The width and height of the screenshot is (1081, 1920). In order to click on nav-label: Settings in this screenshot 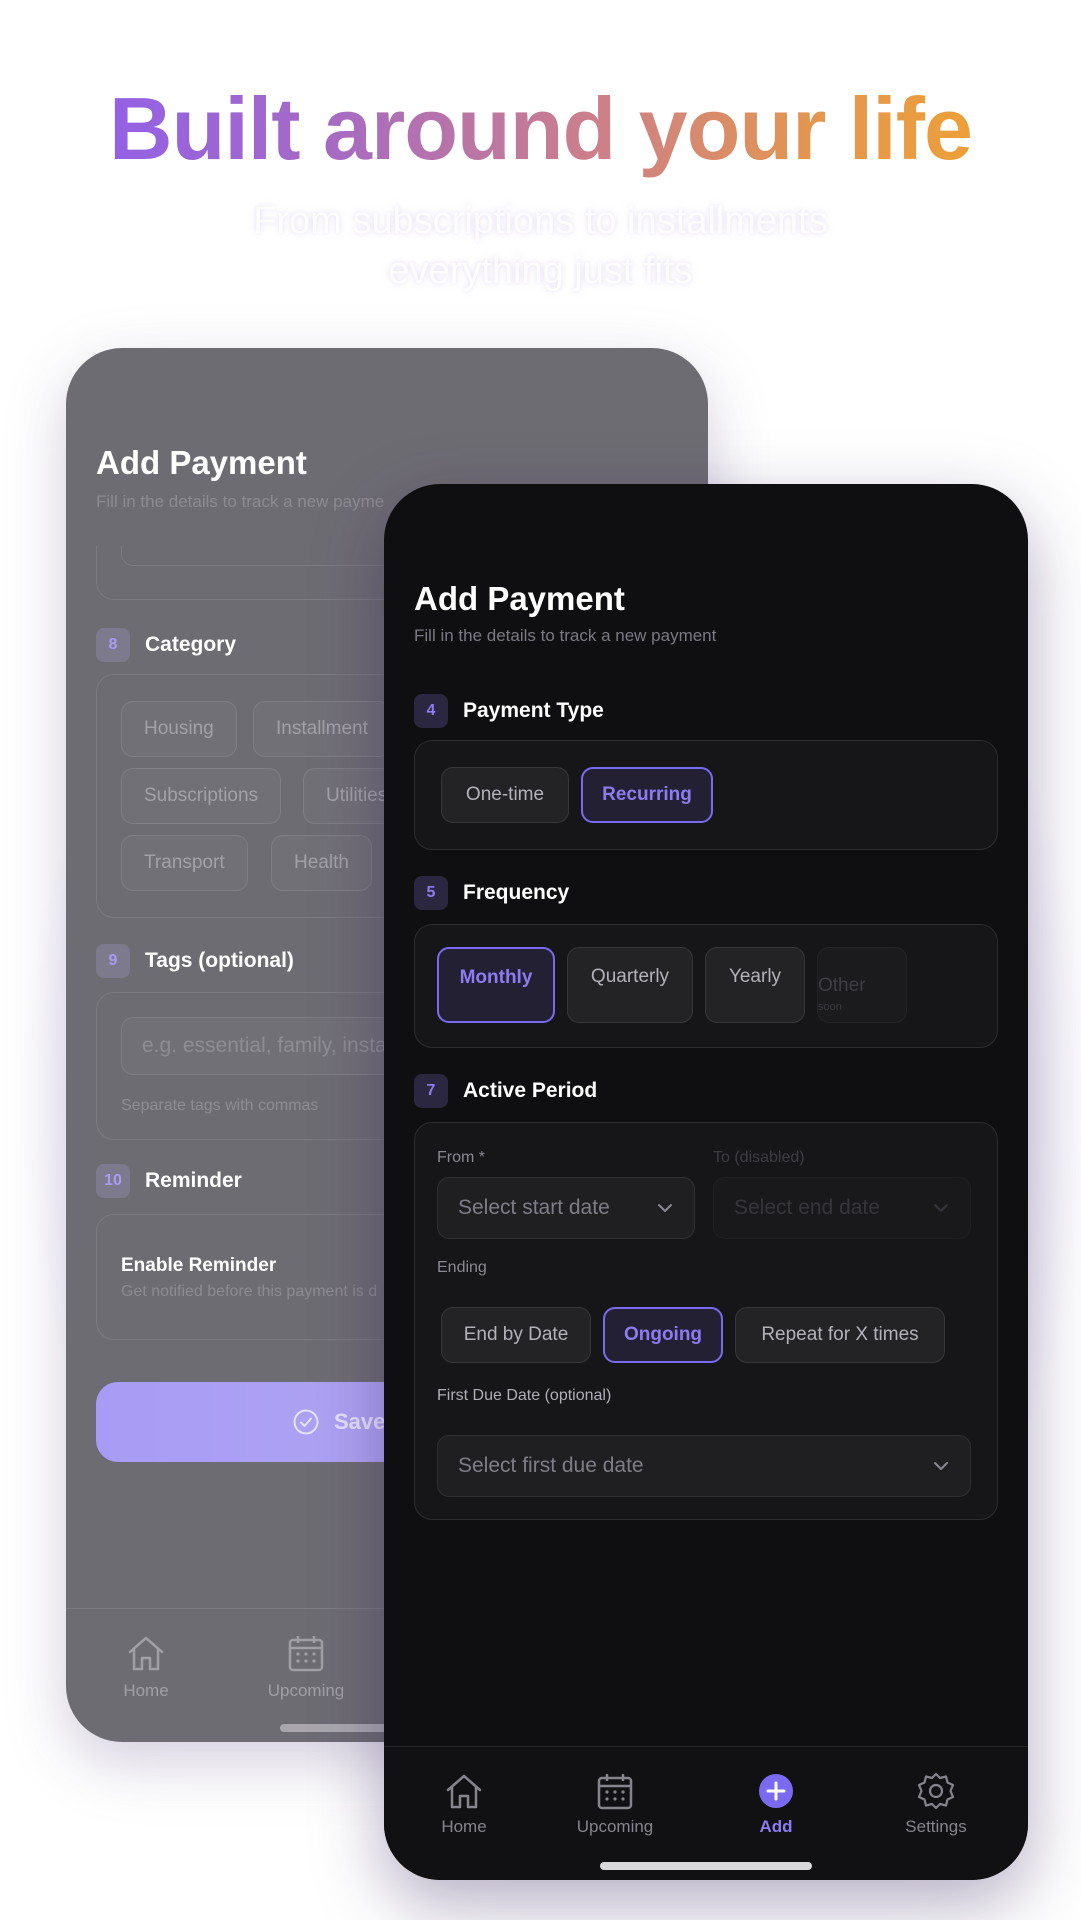, I will do `click(936, 1826)`.